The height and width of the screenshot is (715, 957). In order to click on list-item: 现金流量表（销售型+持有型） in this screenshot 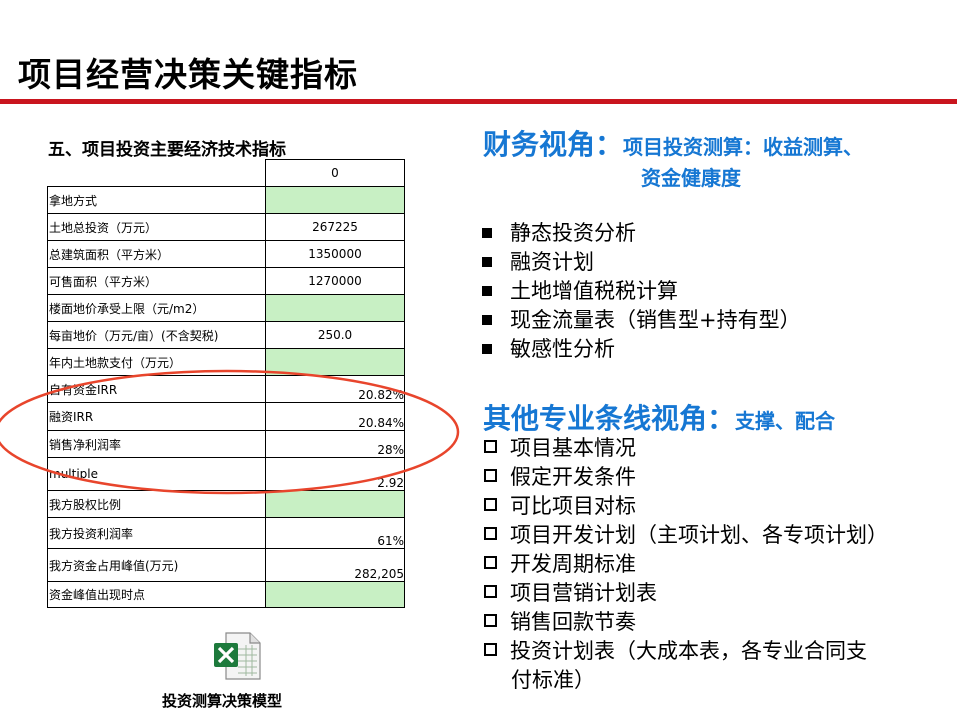, I will do `click(641, 320)`.